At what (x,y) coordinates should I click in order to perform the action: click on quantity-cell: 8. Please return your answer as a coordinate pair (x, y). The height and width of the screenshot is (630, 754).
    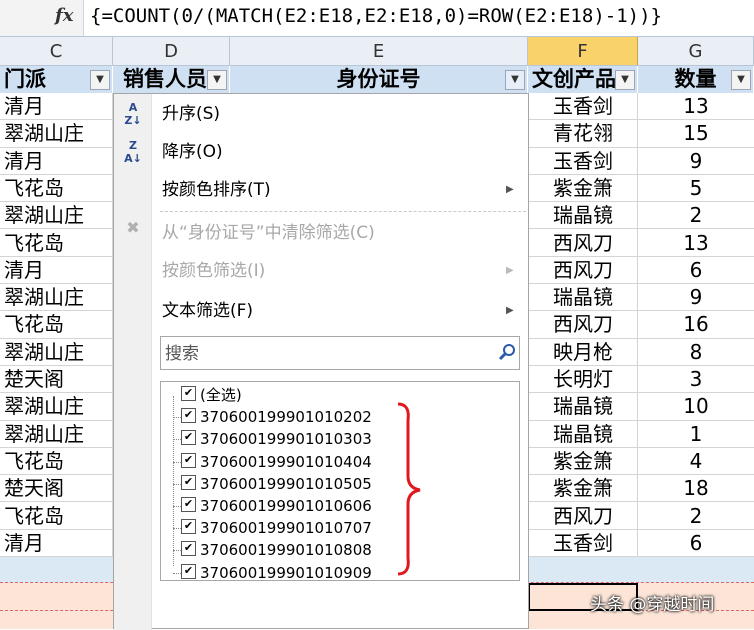
    Looking at the image, I should click on (696, 352).